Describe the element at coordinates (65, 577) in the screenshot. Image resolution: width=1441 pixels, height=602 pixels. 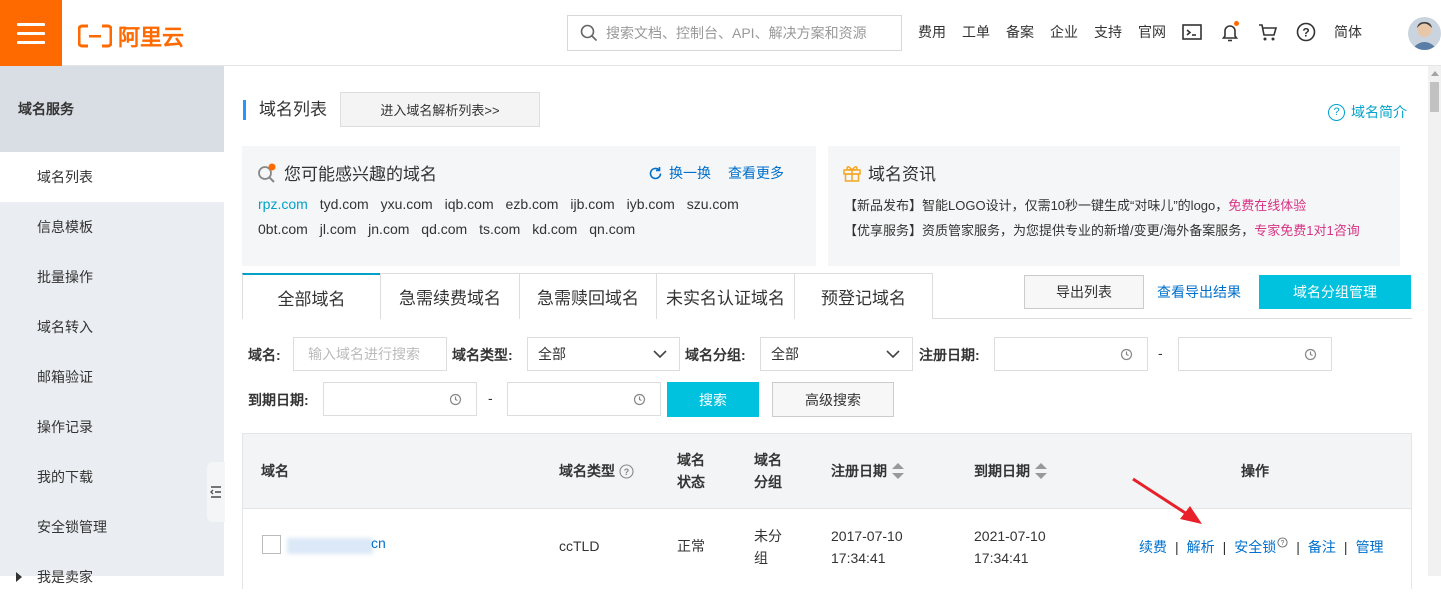
I see `sidebar-item-seller-label: 我是卖家` at that location.